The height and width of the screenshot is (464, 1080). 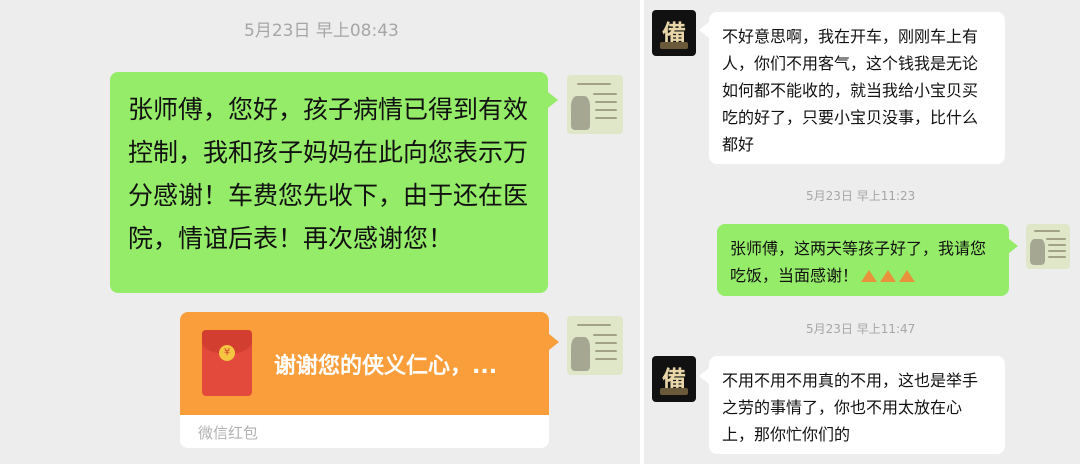 I want to click on red-packet-message: ¥ 谢谢您的侠义仁心，... 微信红包, so click(x=364, y=380).